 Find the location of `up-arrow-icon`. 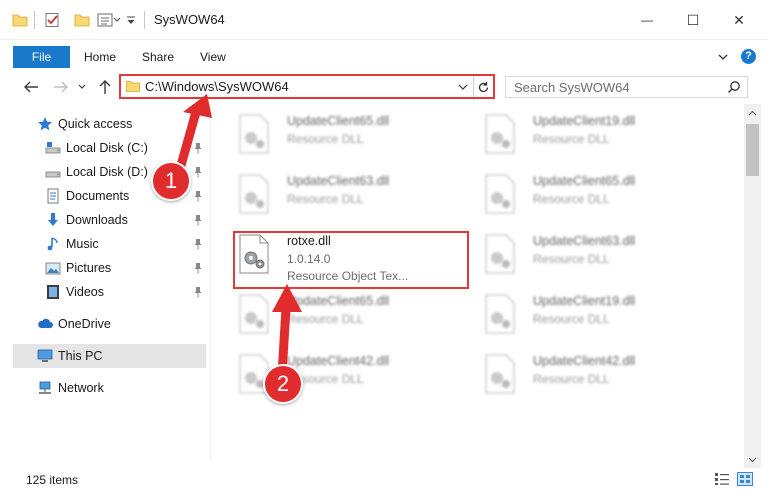

up-arrow-icon is located at coordinates (105, 87).